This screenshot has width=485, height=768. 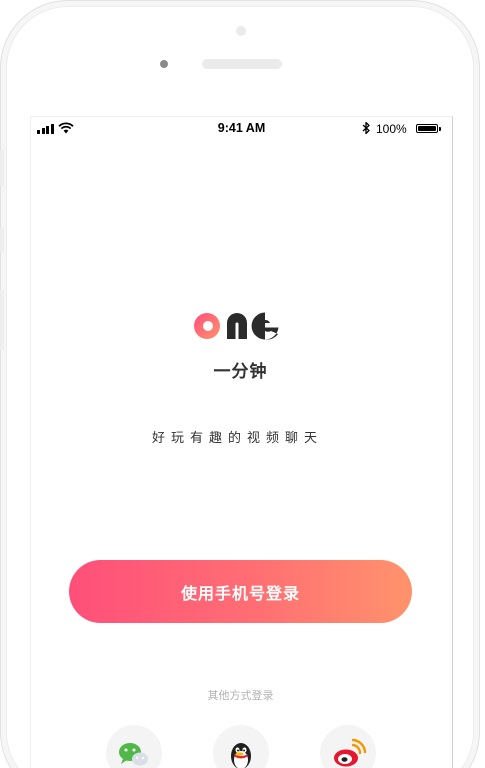 I want to click on qq-login-button, so click(x=241, y=746).